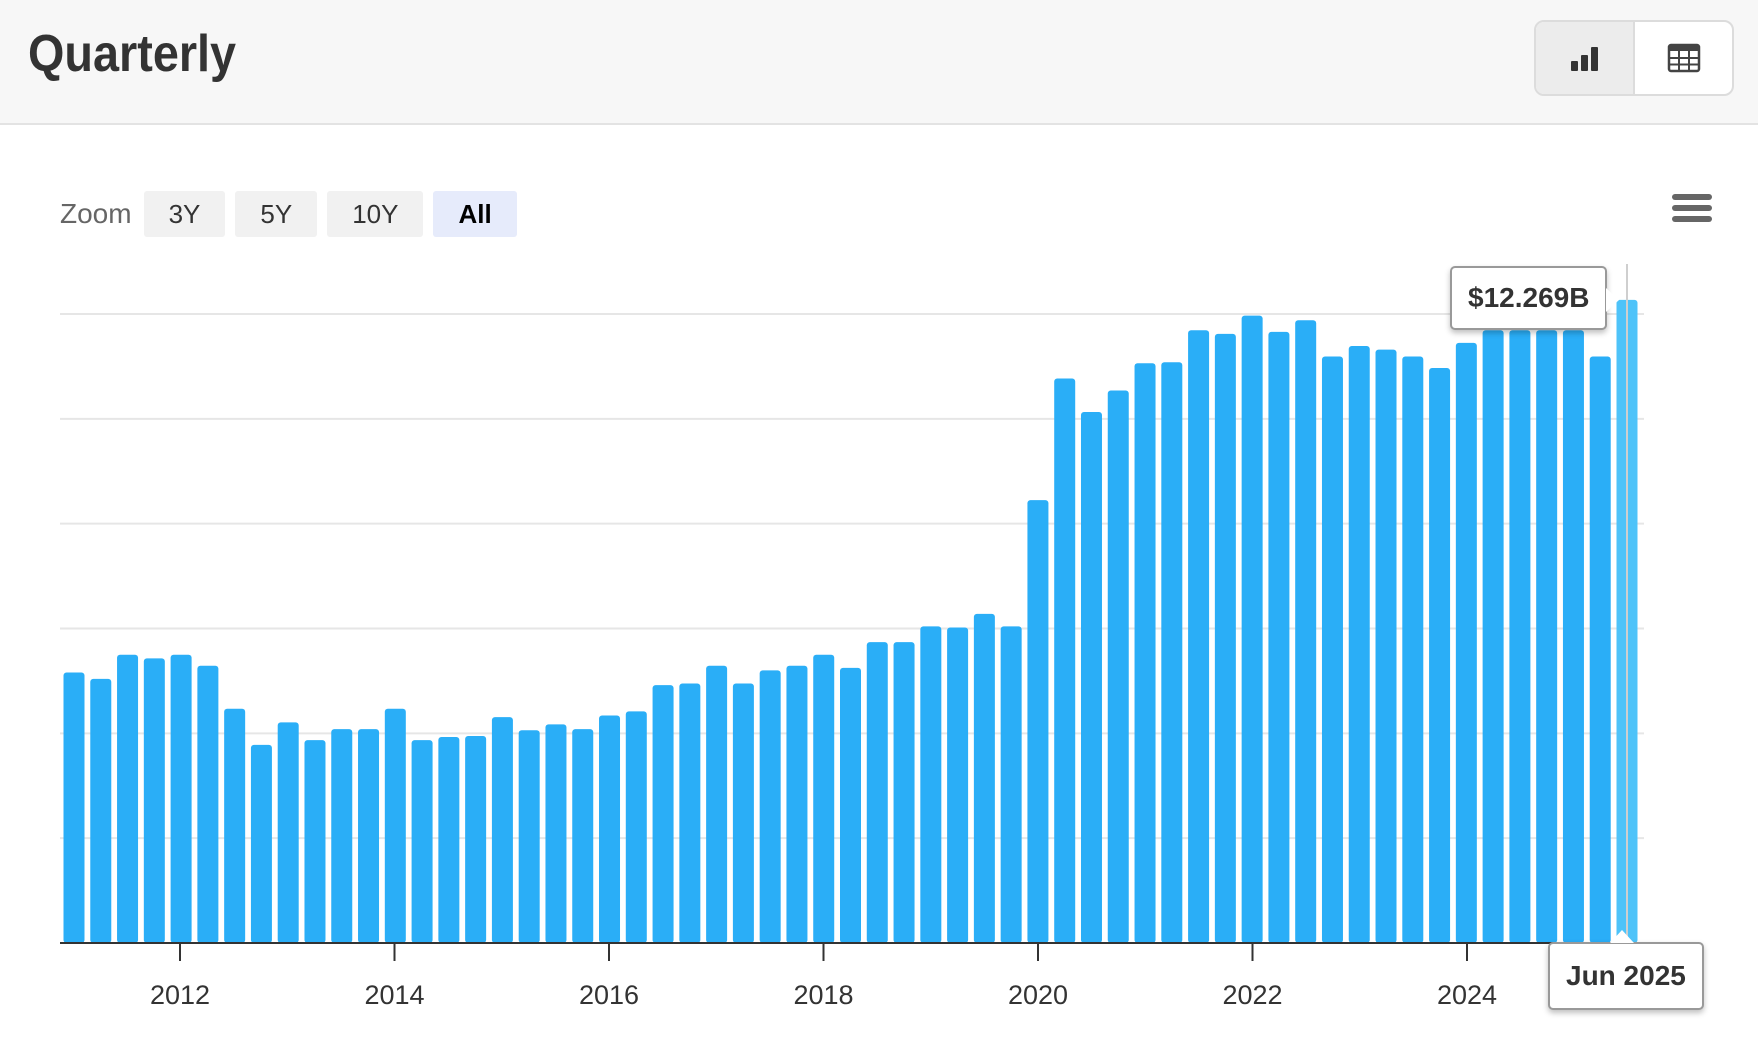 The height and width of the screenshot is (1047, 1758). Describe the element at coordinates (1172, 652) in the screenshot. I see `bar-mar-2021` at that location.